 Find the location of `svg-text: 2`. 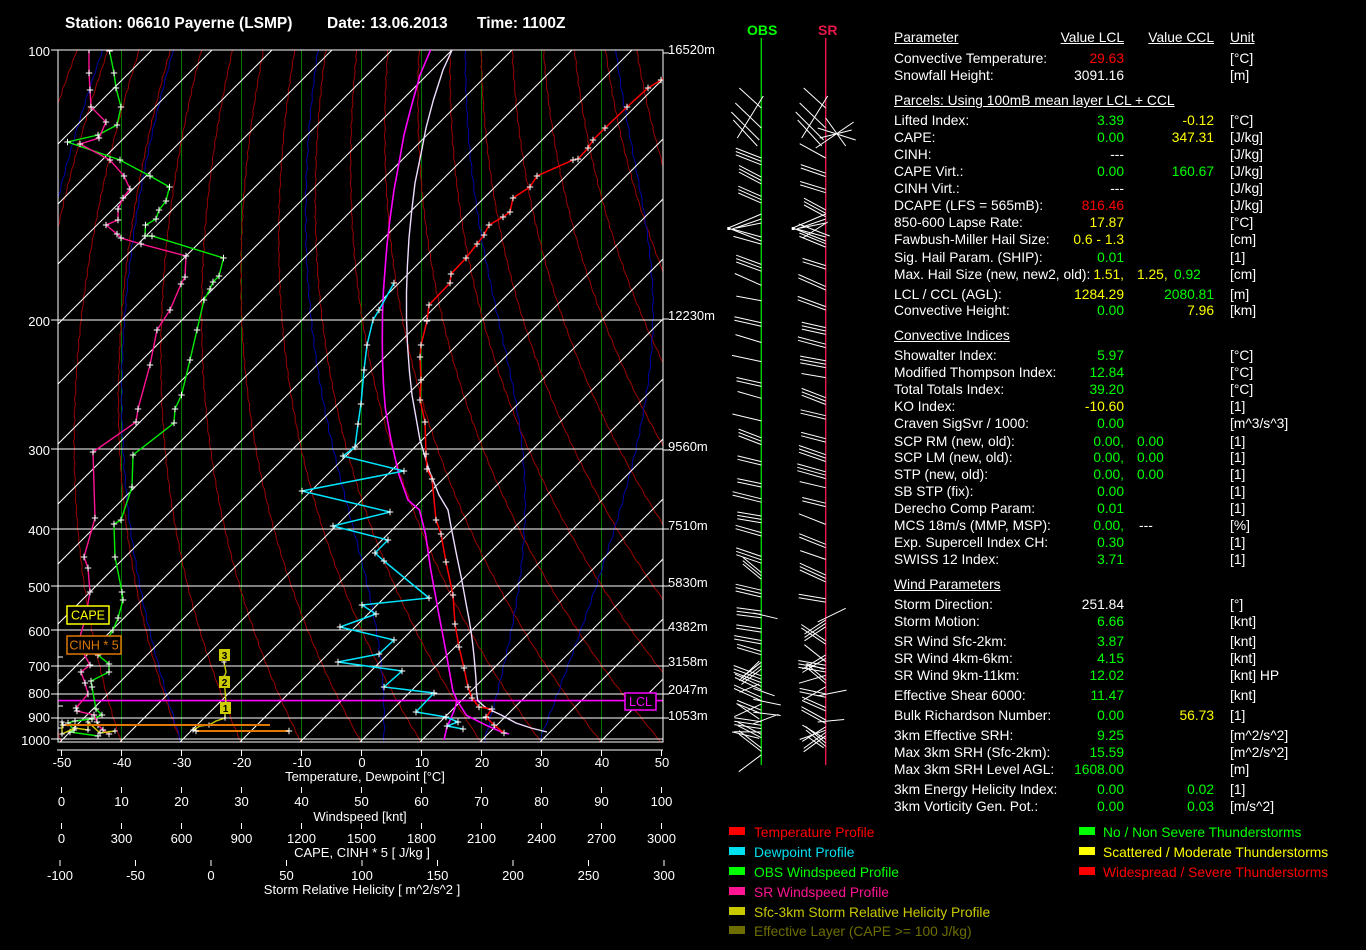

svg-text: 2 is located at coordinates (225, 683).